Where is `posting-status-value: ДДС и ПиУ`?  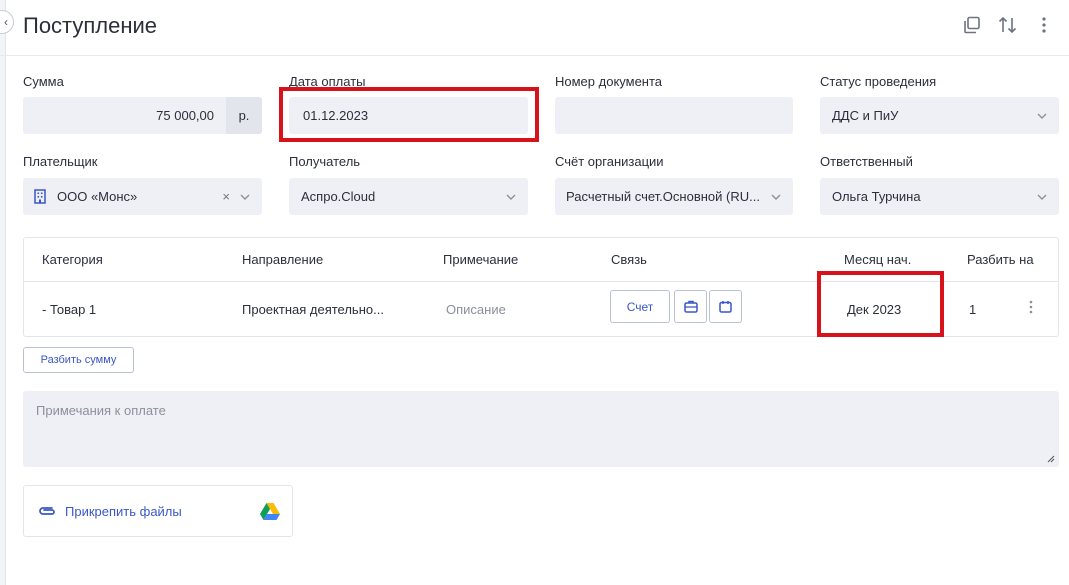
posting-status-value: ДДС и ПиУ is located at coordinates (865, 115).